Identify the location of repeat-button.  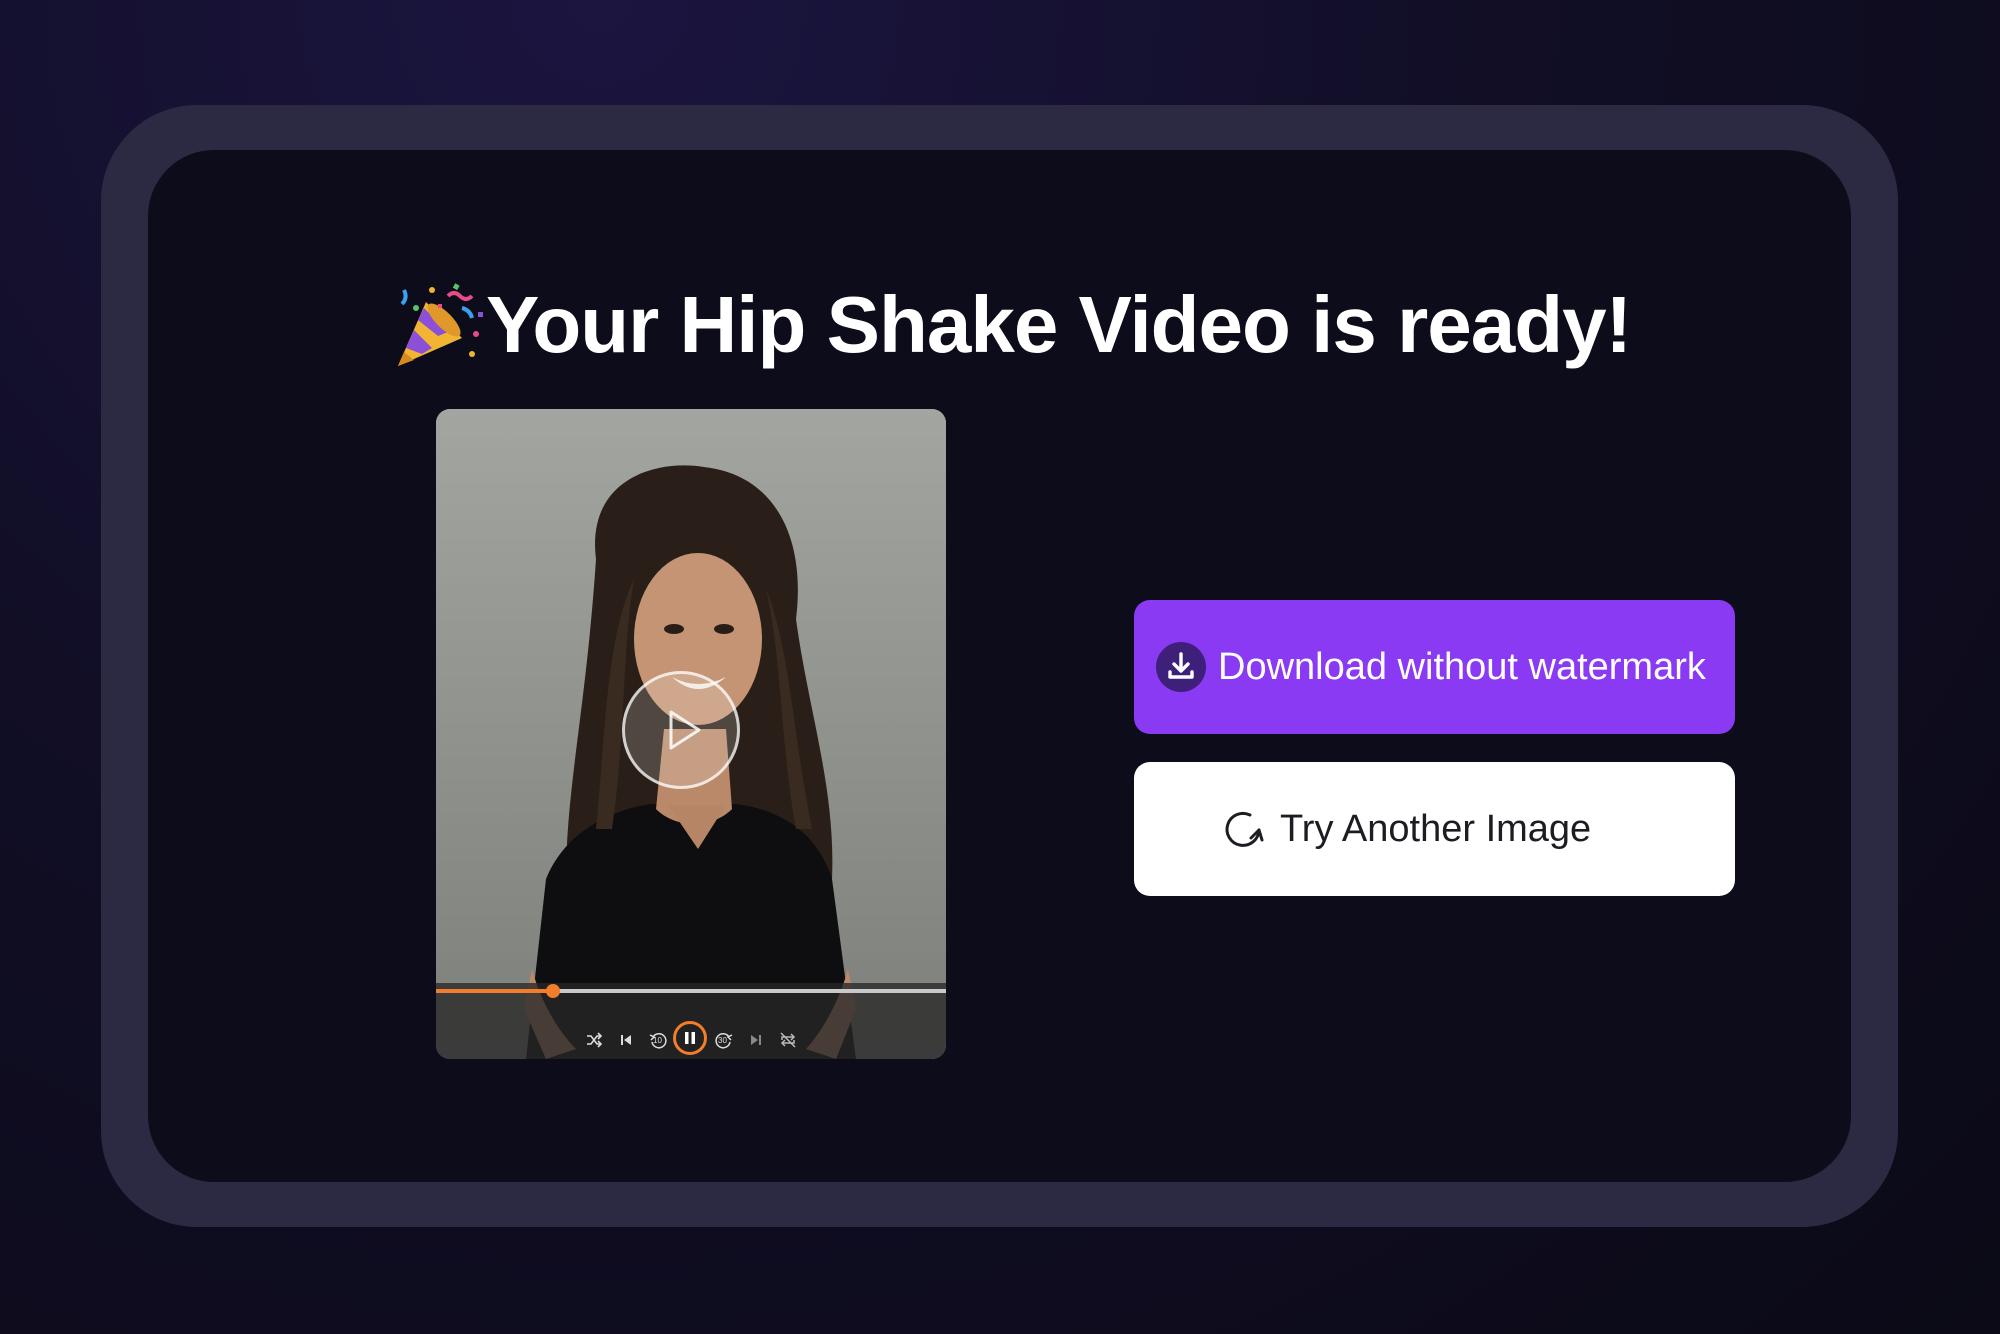
(788, 1040).